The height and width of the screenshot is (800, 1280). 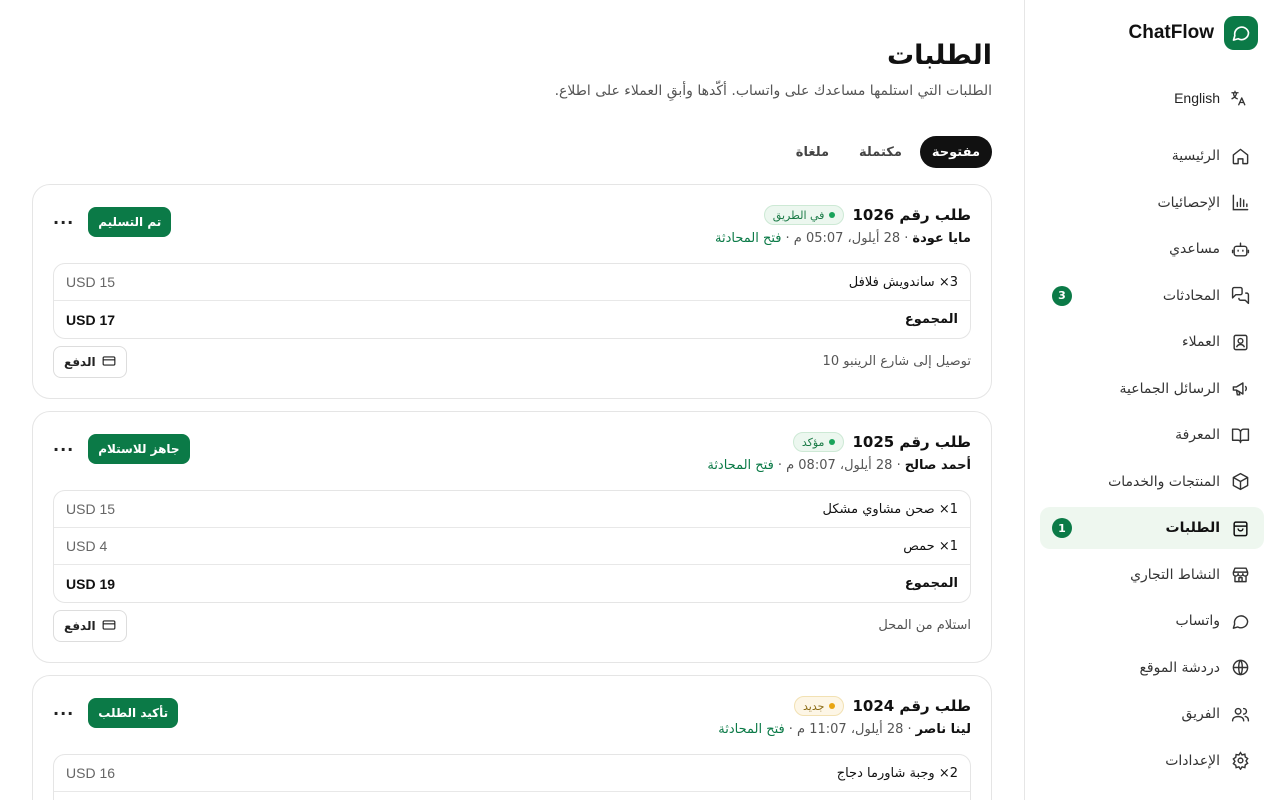 I want to click on sidebar-item-team: الفريق, so click(x=1152, y=714).